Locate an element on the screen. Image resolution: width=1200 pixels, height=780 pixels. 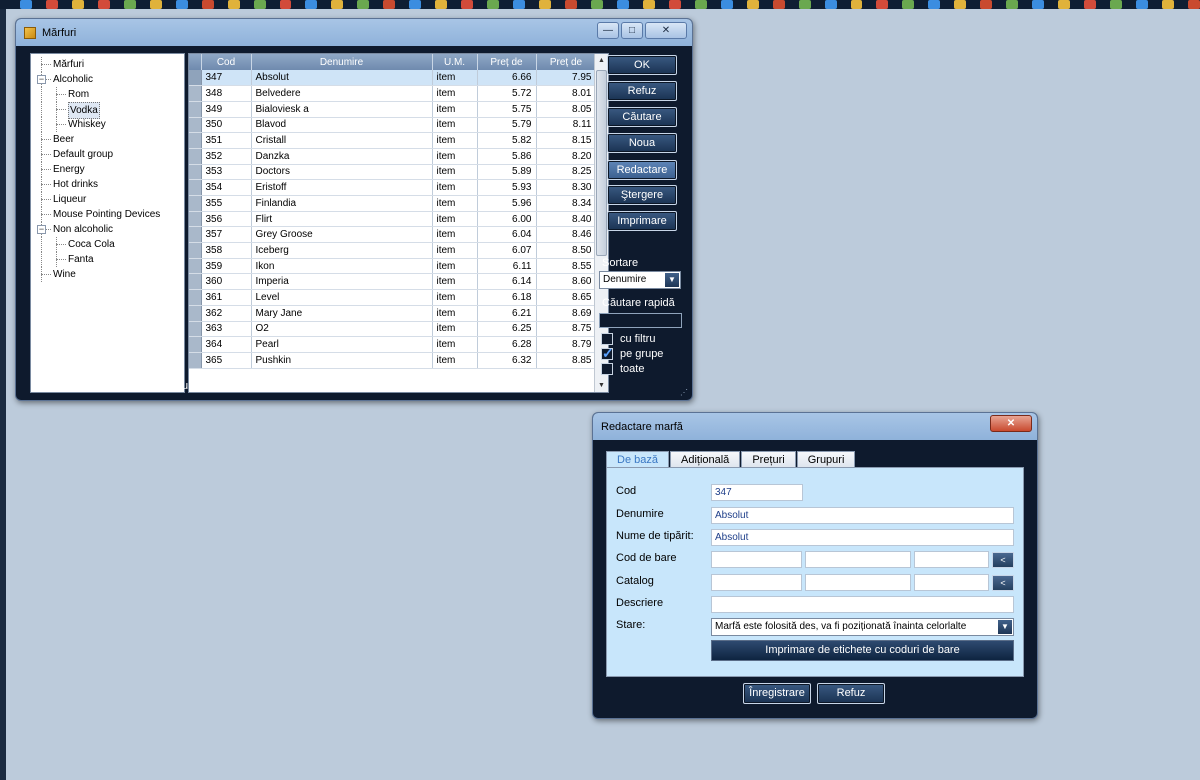
tree-collapse-icon: − is located at coordinates (41, 229).